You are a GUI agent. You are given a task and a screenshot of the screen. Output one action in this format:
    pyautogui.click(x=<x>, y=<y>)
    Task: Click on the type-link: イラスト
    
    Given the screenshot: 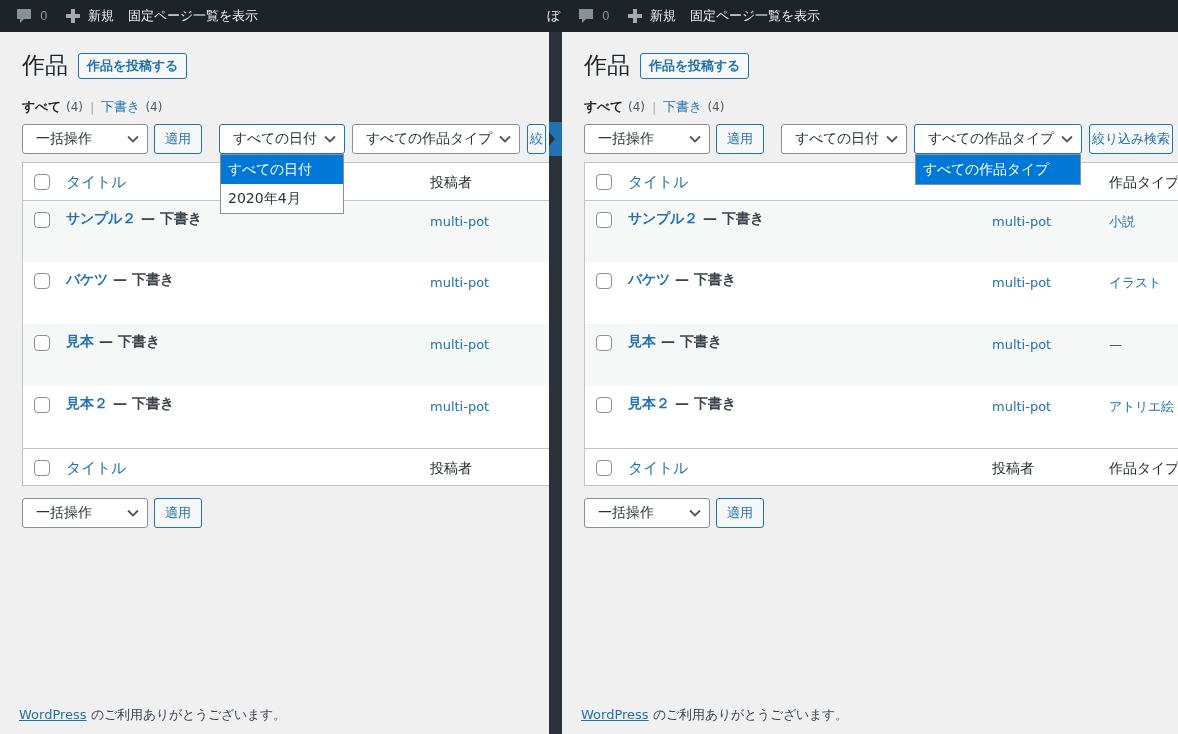 What is the action you would take?
    pyautogui.click(x=1135, y=282)
    